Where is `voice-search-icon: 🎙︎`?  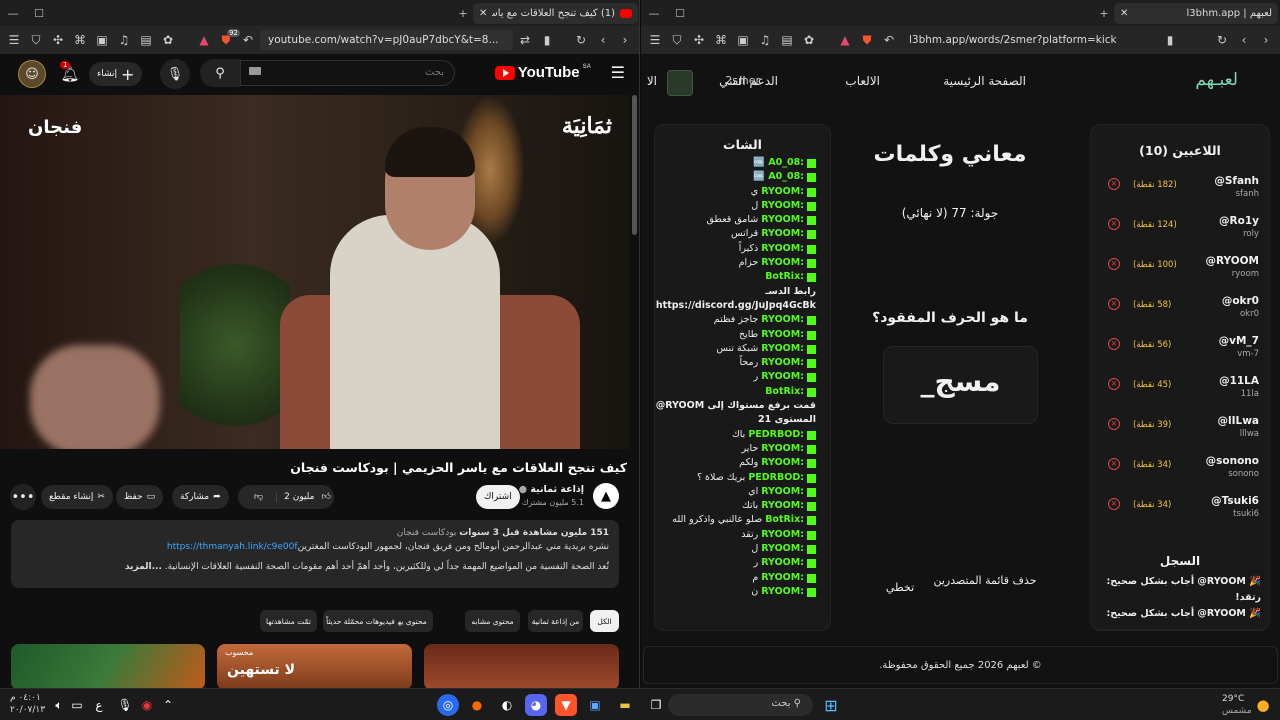
voice-search-icon: 🎙︎ is located at coordinates (175, 74).